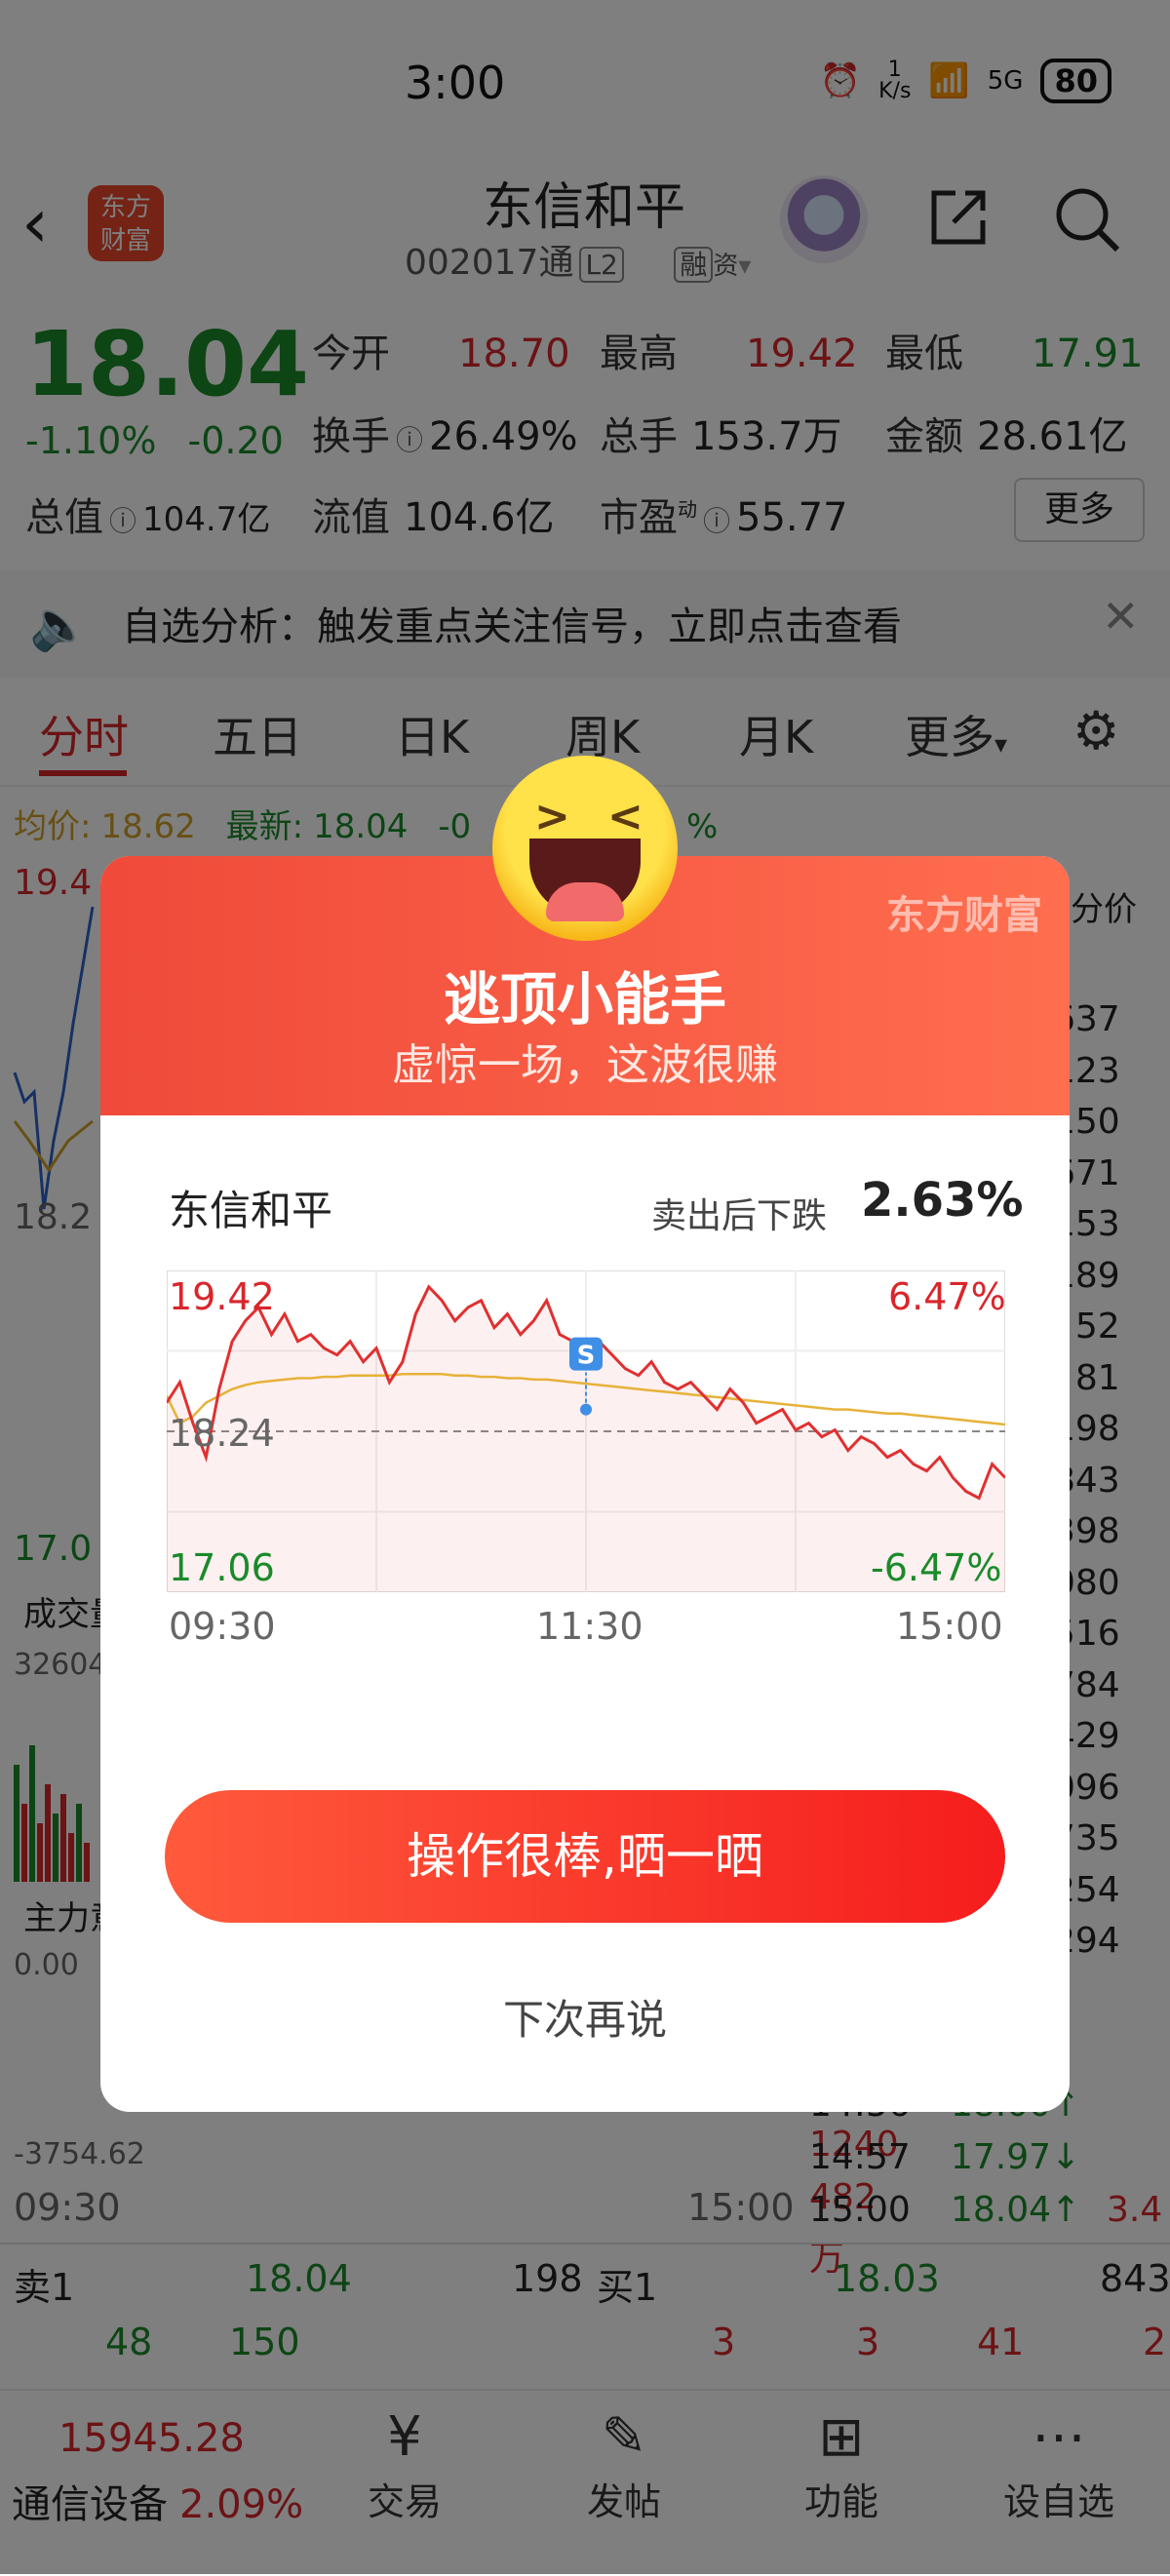 This screenshot has width=1170, height=2576. What do you see at coordinates (586, 1409) in the screenshot?
I see `sell-point` at bounding box center [586, 1409].